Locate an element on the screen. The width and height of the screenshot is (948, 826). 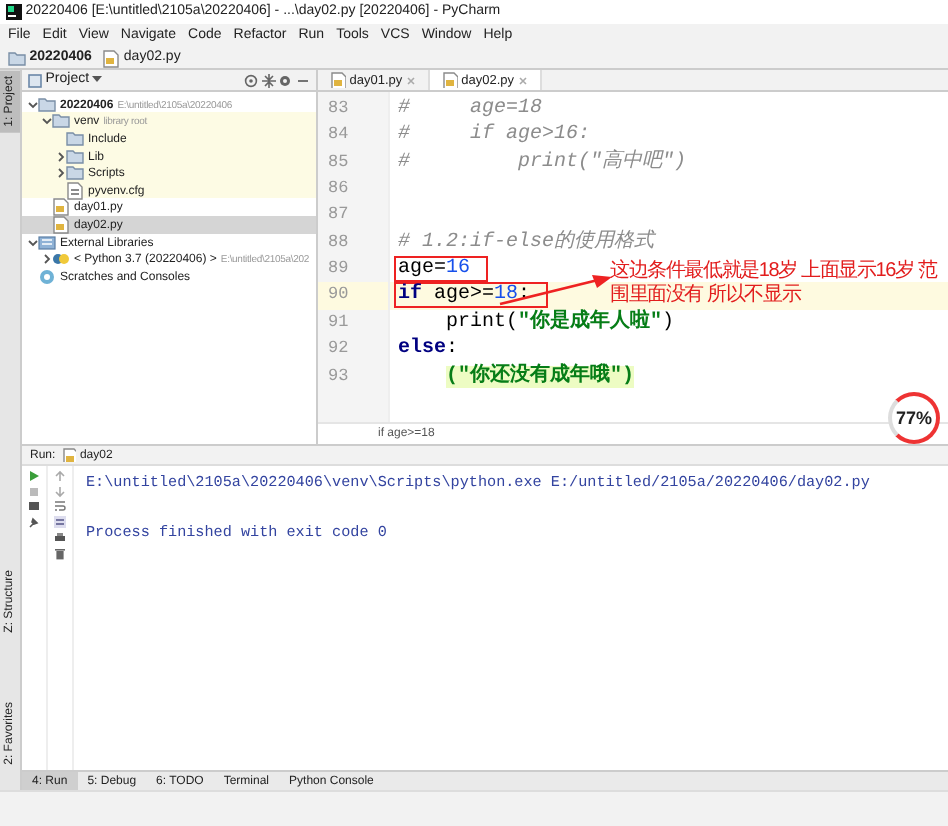
print-icon is located at coordinates (60, 537).